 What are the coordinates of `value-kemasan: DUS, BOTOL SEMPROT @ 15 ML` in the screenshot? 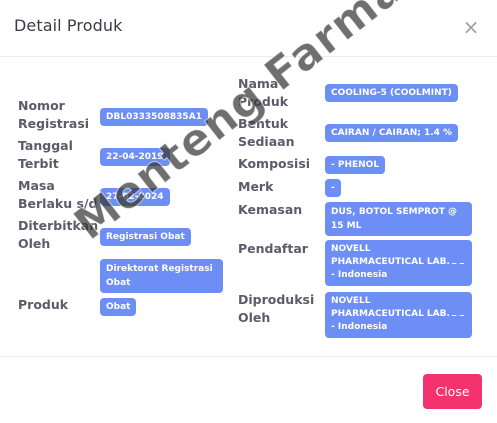 It's located at (398, 219).